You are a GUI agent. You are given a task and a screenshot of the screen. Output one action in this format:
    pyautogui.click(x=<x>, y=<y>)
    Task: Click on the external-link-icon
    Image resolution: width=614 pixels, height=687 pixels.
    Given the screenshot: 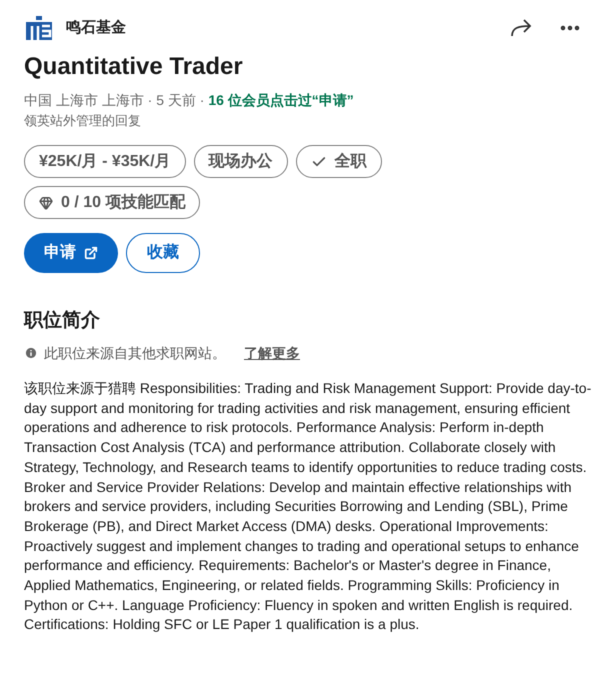 What is the action you would take?
    pyautogui.click(x=91, y=253)
    